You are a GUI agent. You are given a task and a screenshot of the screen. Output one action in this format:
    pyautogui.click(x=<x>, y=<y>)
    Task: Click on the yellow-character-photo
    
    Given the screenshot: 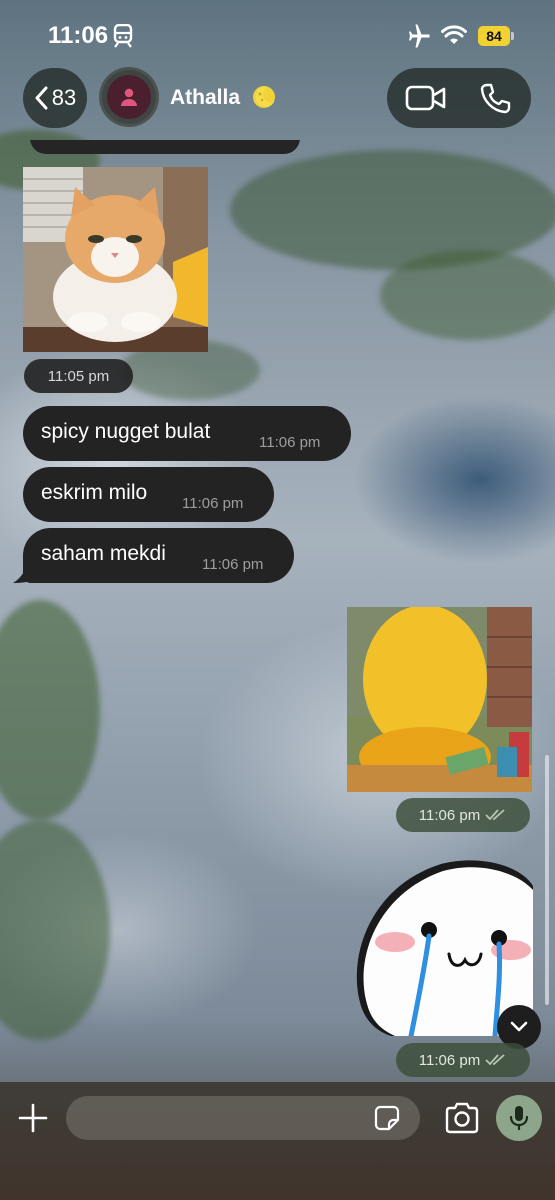 What is the action you would take?
    pyautogui.click(x=439, y=699)
    